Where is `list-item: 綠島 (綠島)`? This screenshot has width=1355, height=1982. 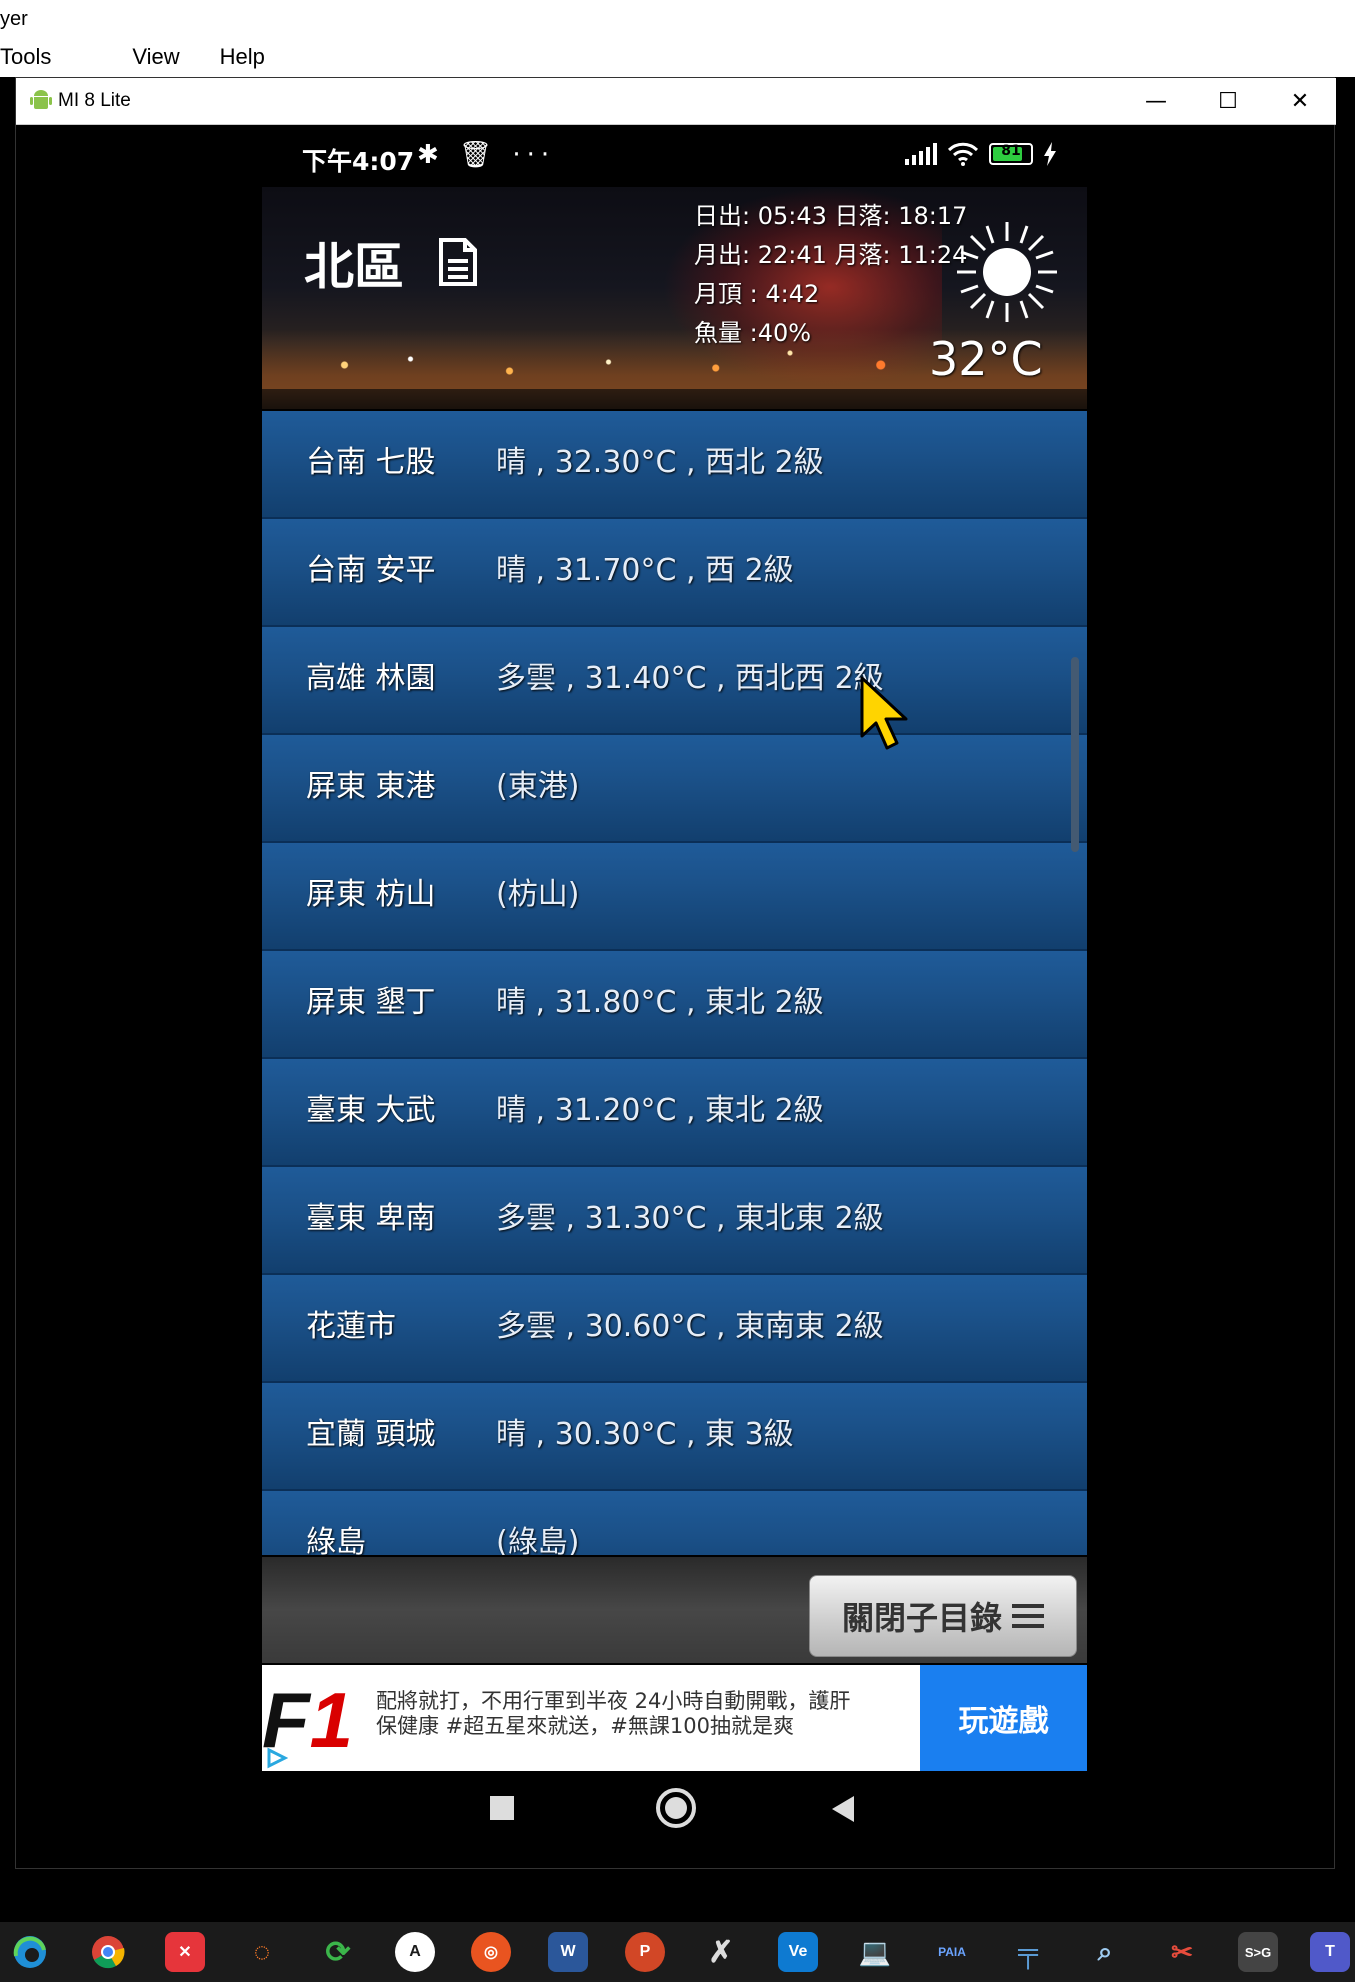 list-item: 綠島 (綠島) is located at coordinates (674, 1523).